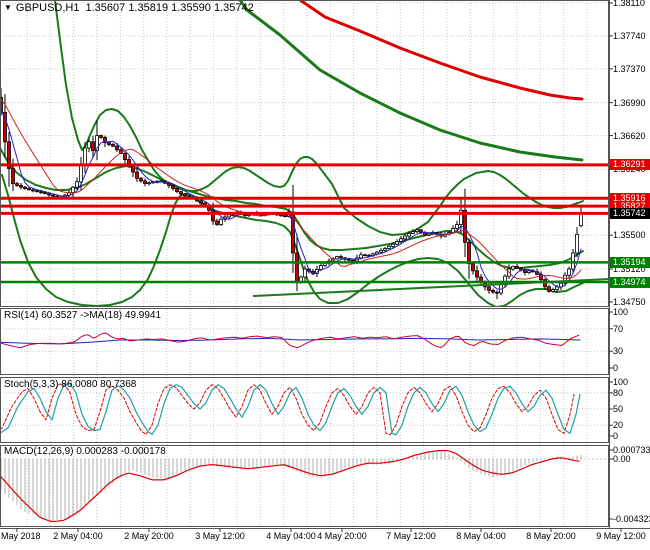  Describe the element at coordinates (629, 235) in the screenshot. I see `price-tick-label: 1.35500` at that location.